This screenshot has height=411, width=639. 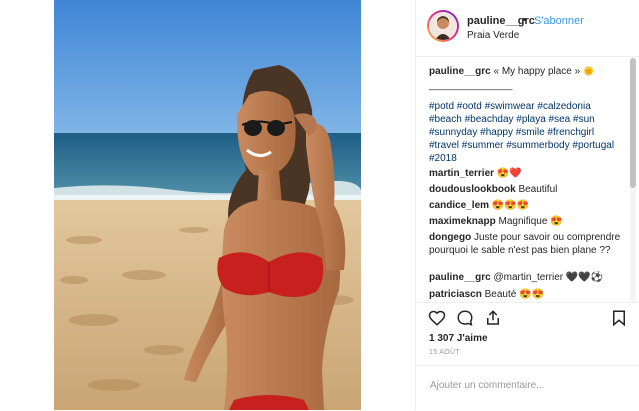 What do you see at coordinates (527, 28) in the screenshot?
I see `post-header: pauline__grc • S'abonner Praia Verde` at bounding box center [527, 28].